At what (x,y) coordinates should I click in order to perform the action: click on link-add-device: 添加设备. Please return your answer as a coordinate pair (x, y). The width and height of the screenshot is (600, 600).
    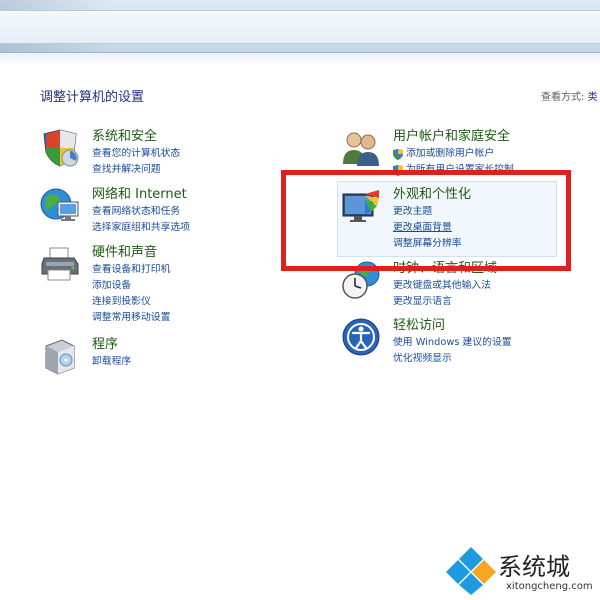
    Looking at the image, I should click on (187, 286).